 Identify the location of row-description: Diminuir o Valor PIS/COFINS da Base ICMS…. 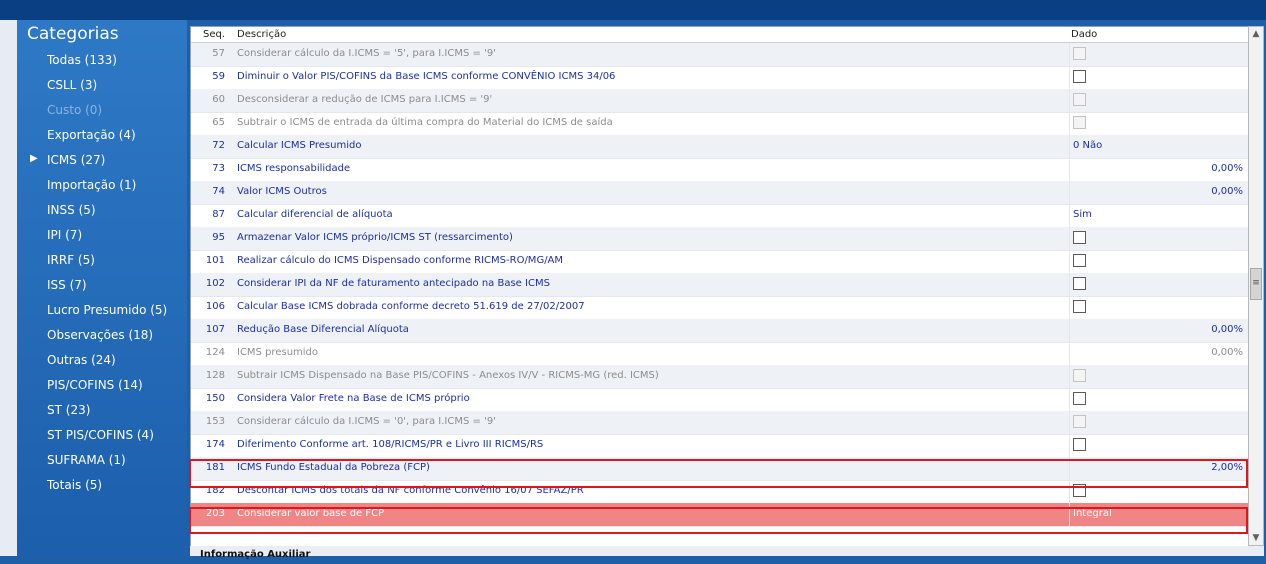
(426, 76).